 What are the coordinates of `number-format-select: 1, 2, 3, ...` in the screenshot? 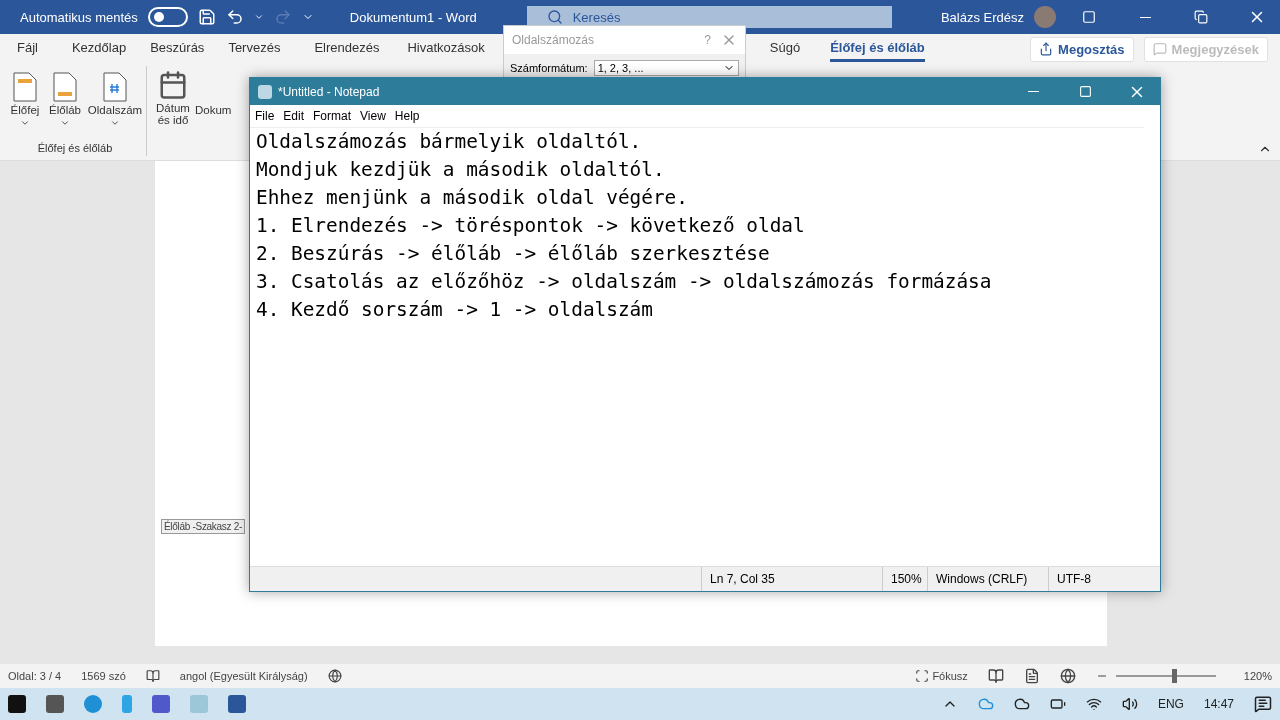 It's located at (666, 68).